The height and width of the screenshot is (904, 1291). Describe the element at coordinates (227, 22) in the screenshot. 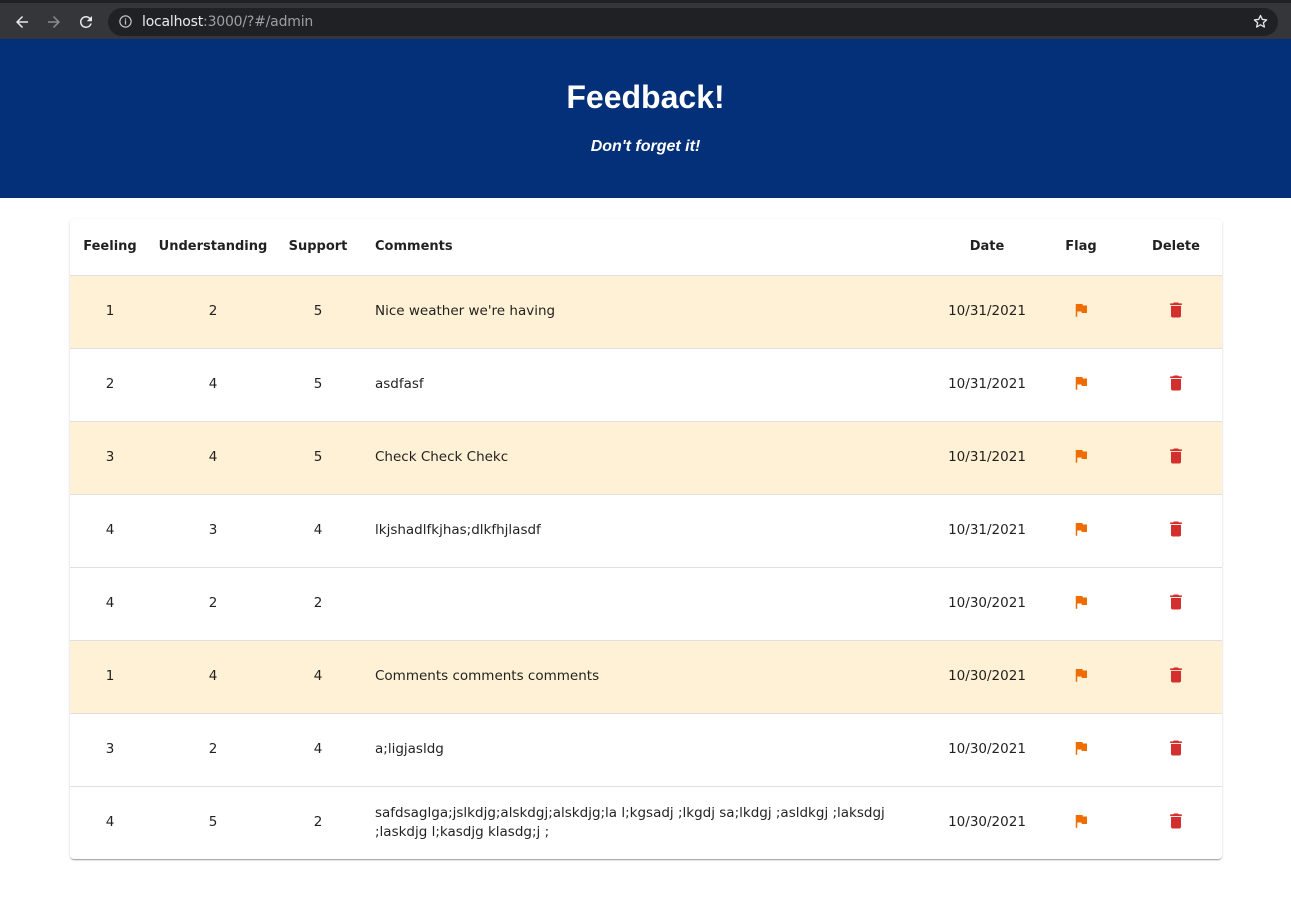

I see `url-text: localhost:3000/?#/admin` at that location.